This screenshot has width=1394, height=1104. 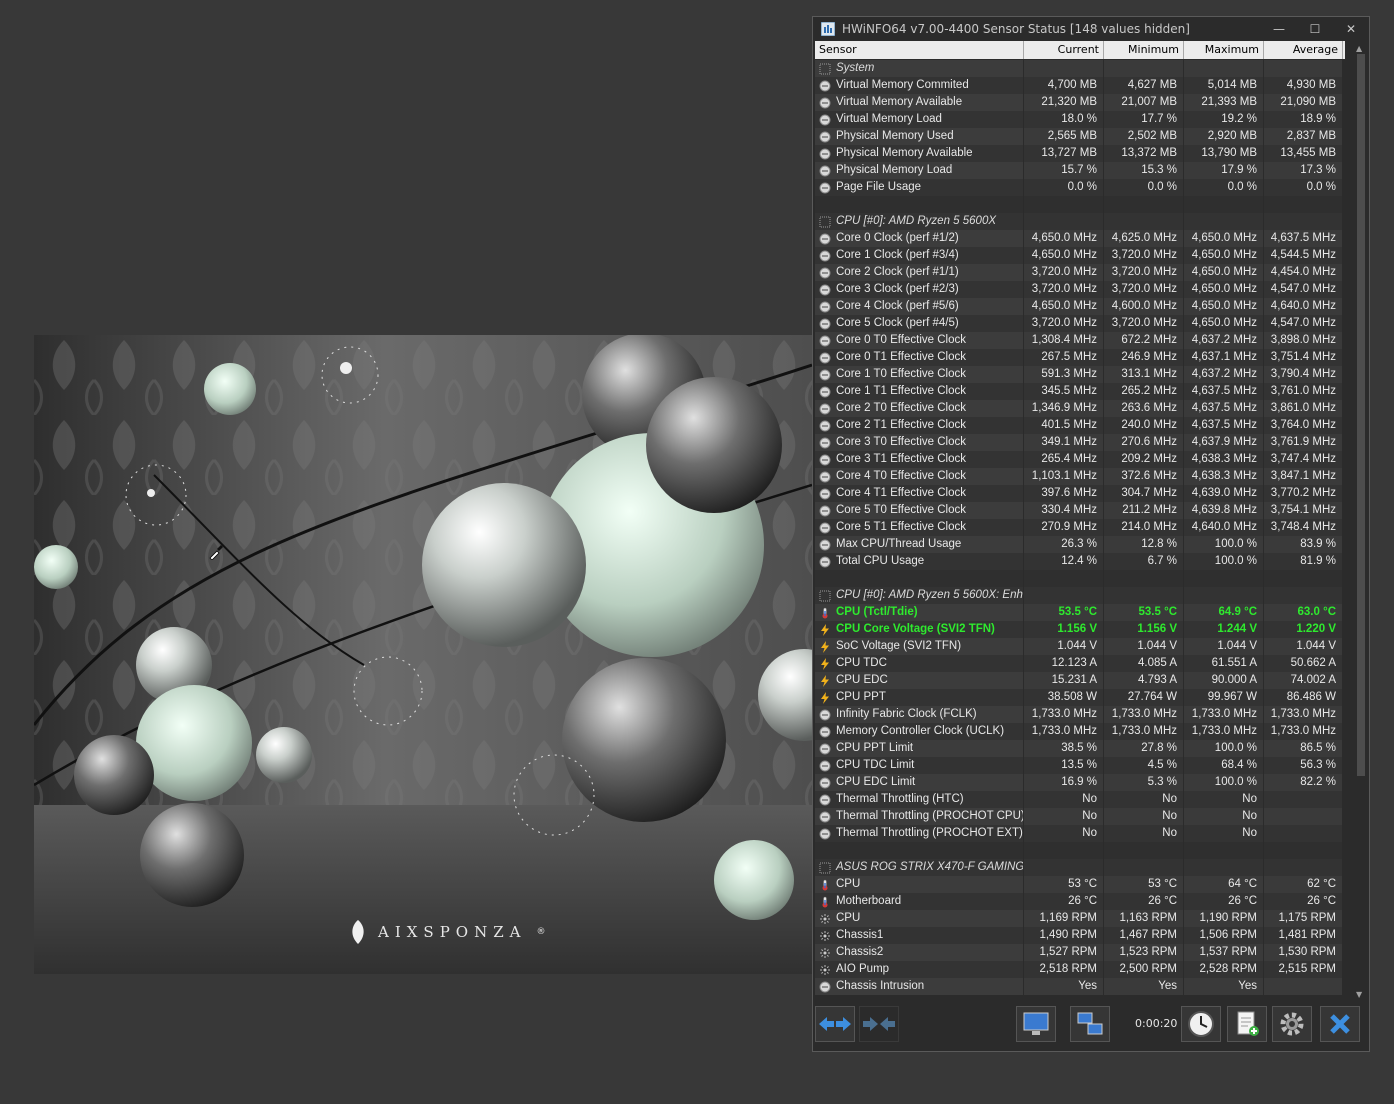 What do you see at coordinates (879, 1024) in the screenshot?
I see `collapse-button` at bounding box center [879, 1024].